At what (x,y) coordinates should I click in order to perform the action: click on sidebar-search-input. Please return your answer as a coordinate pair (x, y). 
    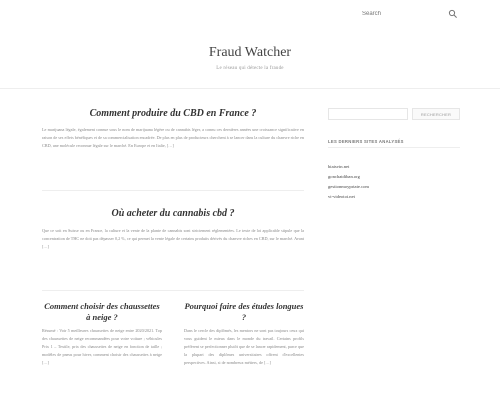
    Looking at the image, I should click on (368, 114).